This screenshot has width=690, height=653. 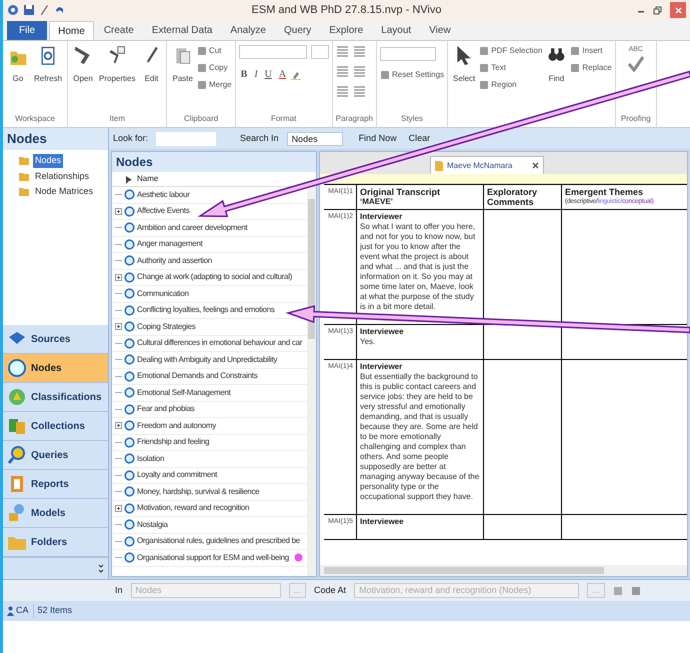 What do you see at coordinates (657, 10) in the screenshot?
I see `restore-icon` at bounding box center [657, 10].